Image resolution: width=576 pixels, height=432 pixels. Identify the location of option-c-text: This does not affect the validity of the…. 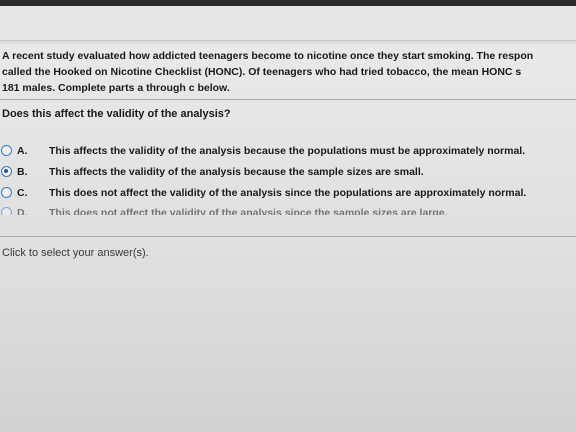
(288, 192).